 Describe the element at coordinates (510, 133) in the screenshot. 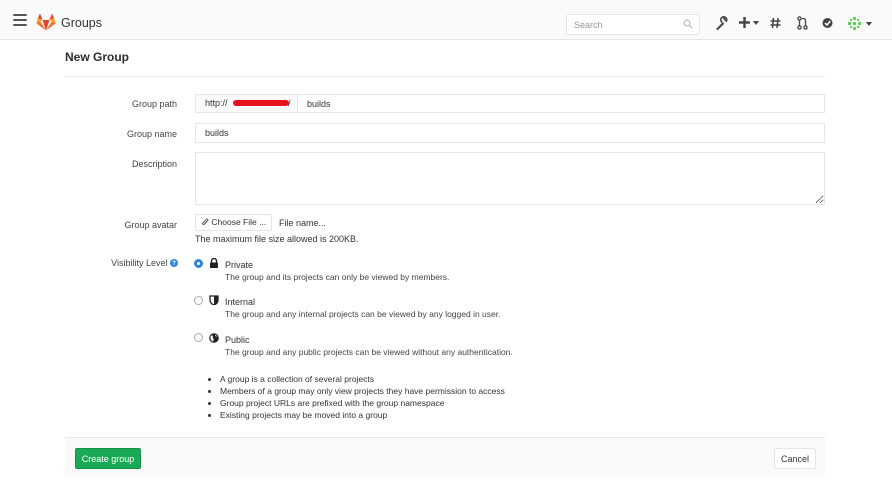

I see `group-name-input` at that location.